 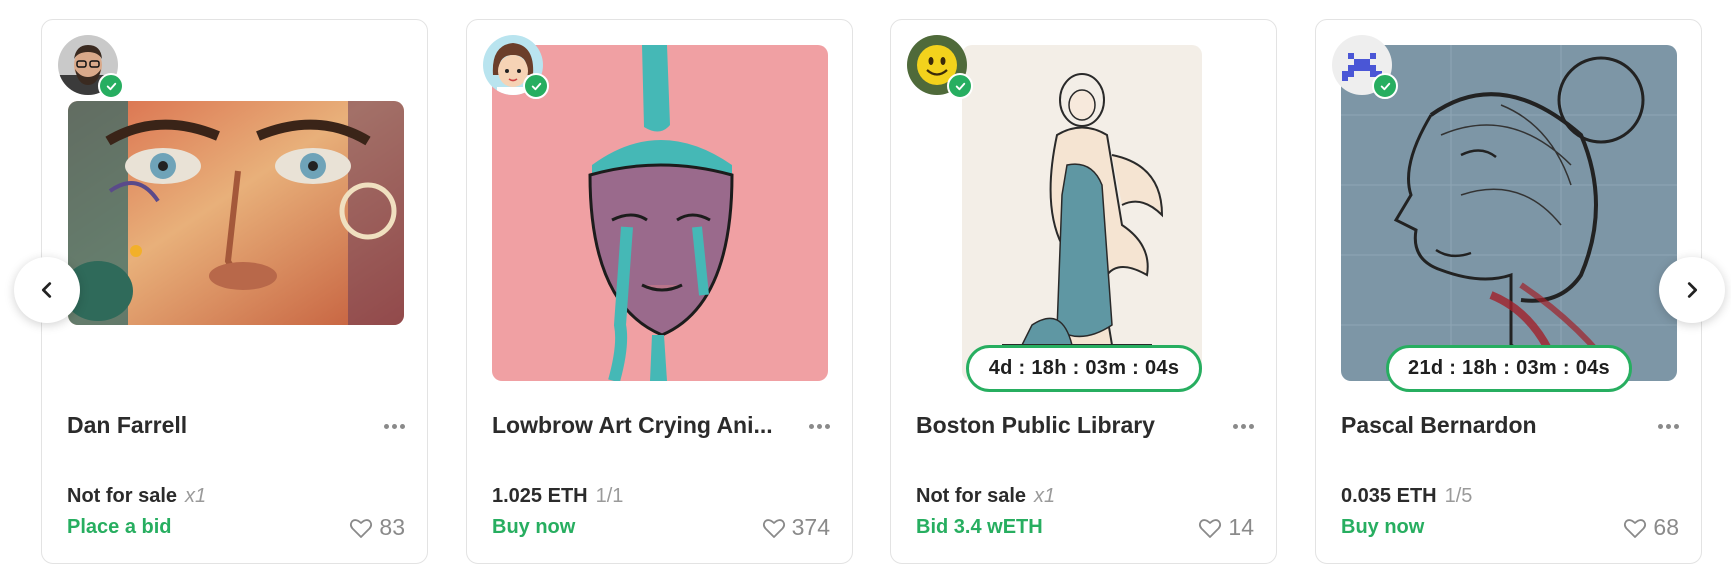 I want to click on price-row: 1.025 ETH 1/1, so click(x=557, y=496).